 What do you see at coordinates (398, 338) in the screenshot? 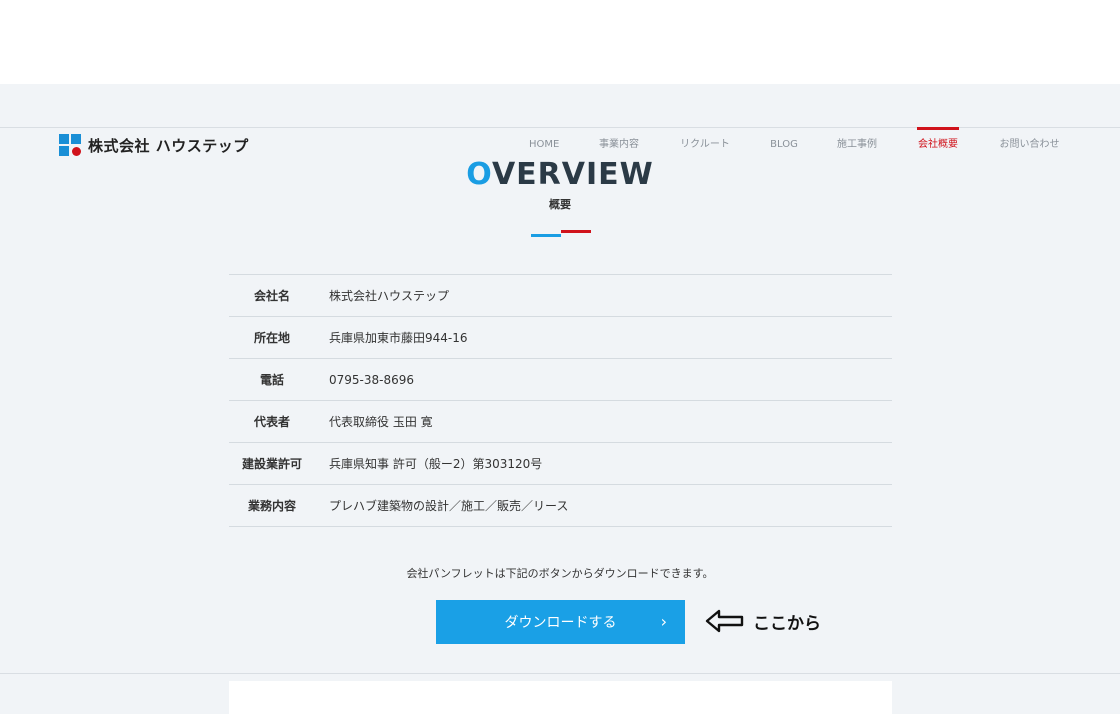
I see `info-value: 兵庫県加東市藤田944-16` at bounding box center [398, 338].